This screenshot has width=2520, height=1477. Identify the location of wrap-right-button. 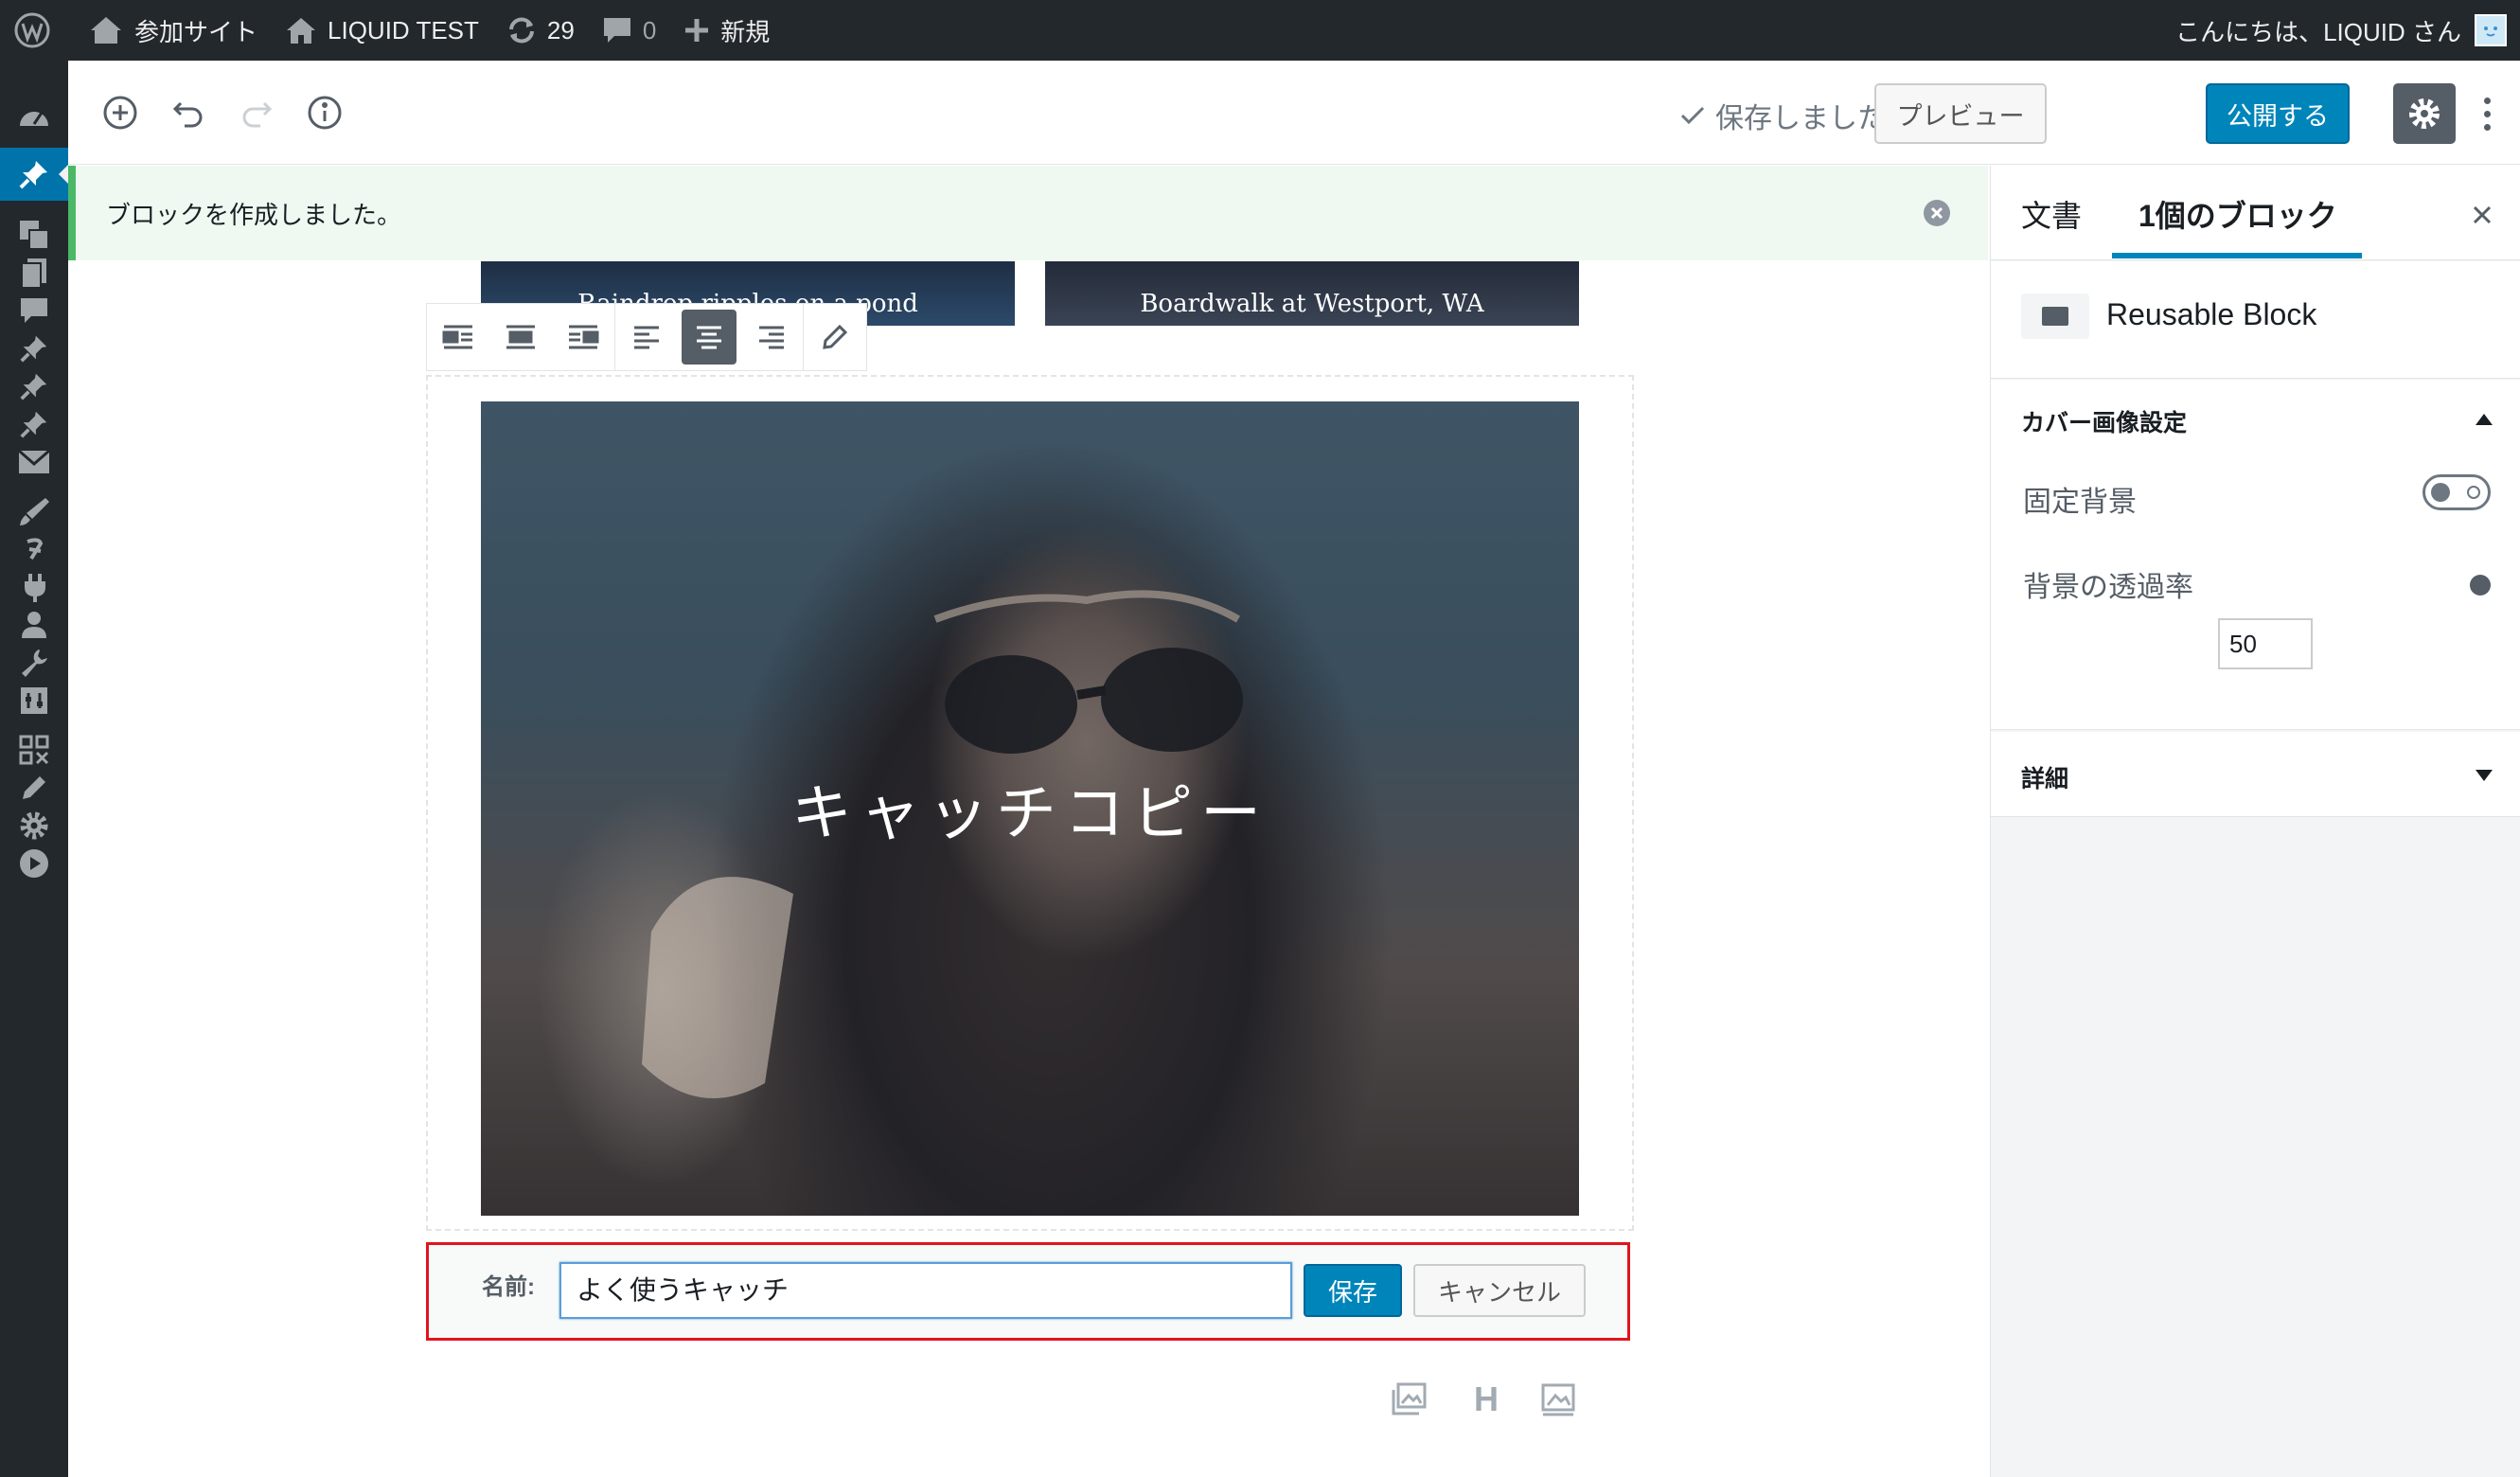
(583, 337).